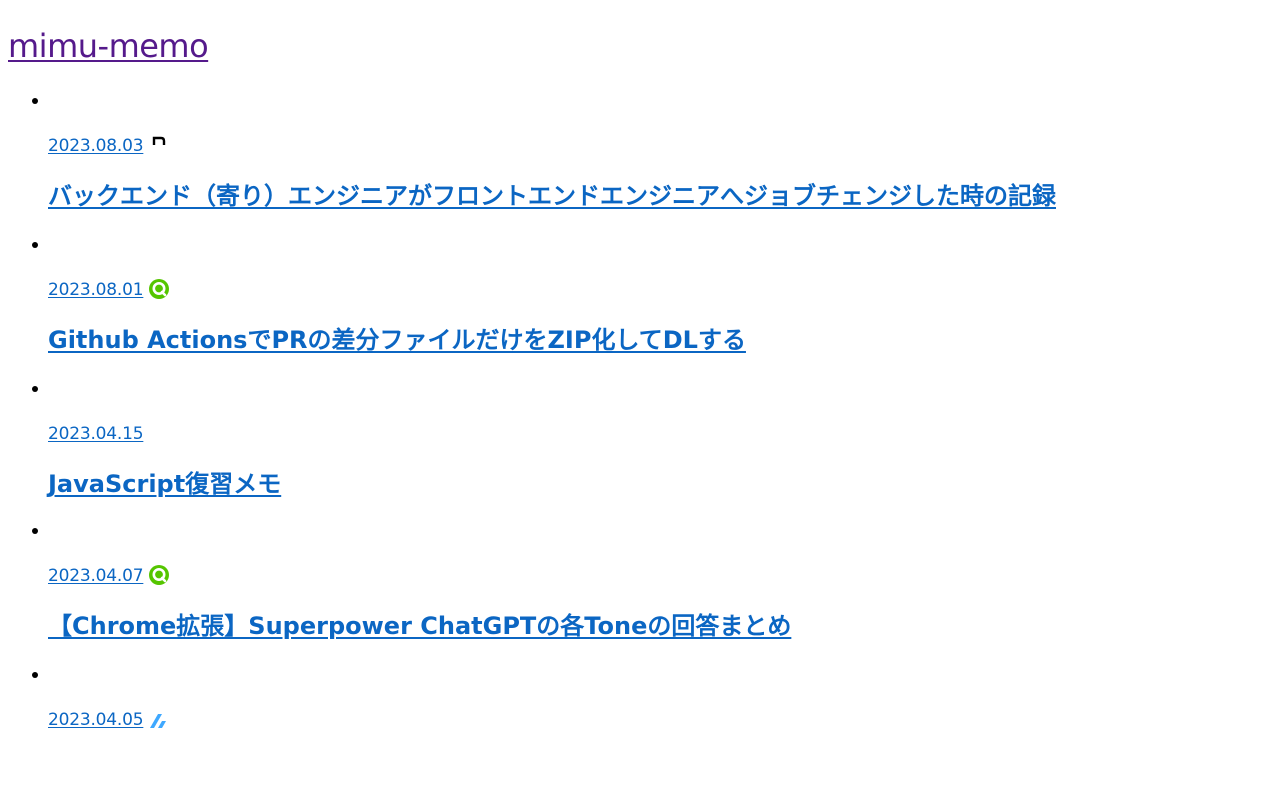  What do you see at coordinates (97, 146) in the screenshot?
I see `post-date-link: 2023.08.03` at bounding box center [97, 146].